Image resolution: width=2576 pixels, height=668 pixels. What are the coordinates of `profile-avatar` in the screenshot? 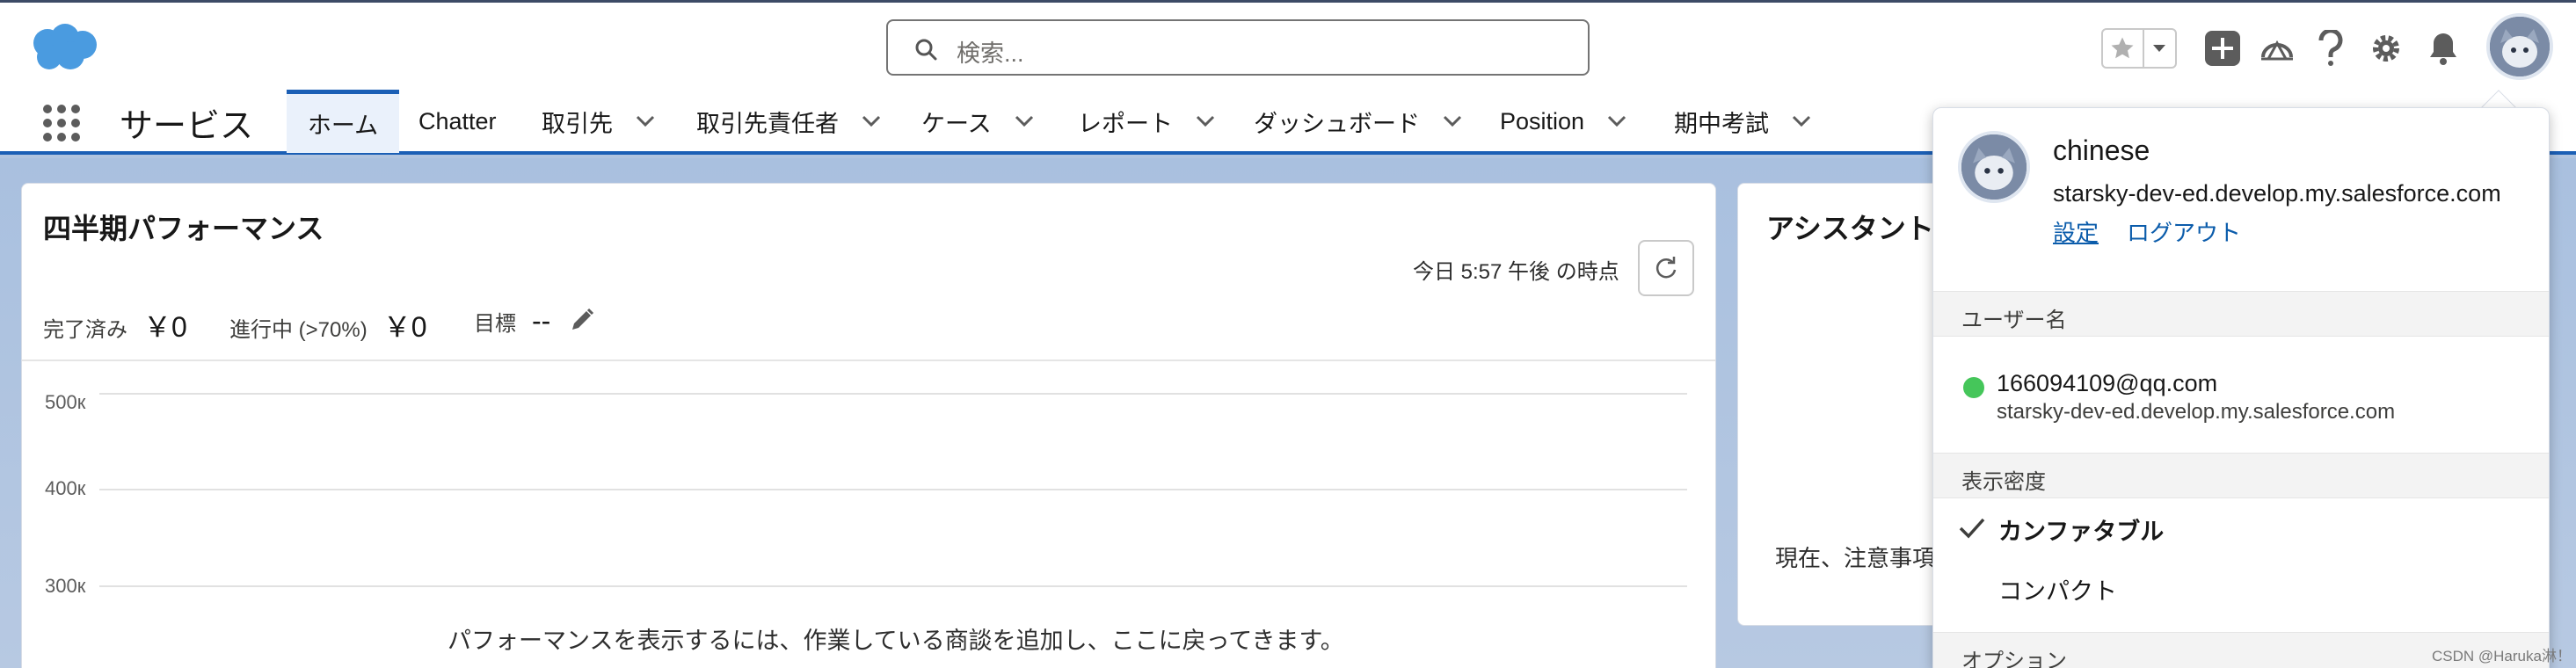 It's located at (1994, 167).